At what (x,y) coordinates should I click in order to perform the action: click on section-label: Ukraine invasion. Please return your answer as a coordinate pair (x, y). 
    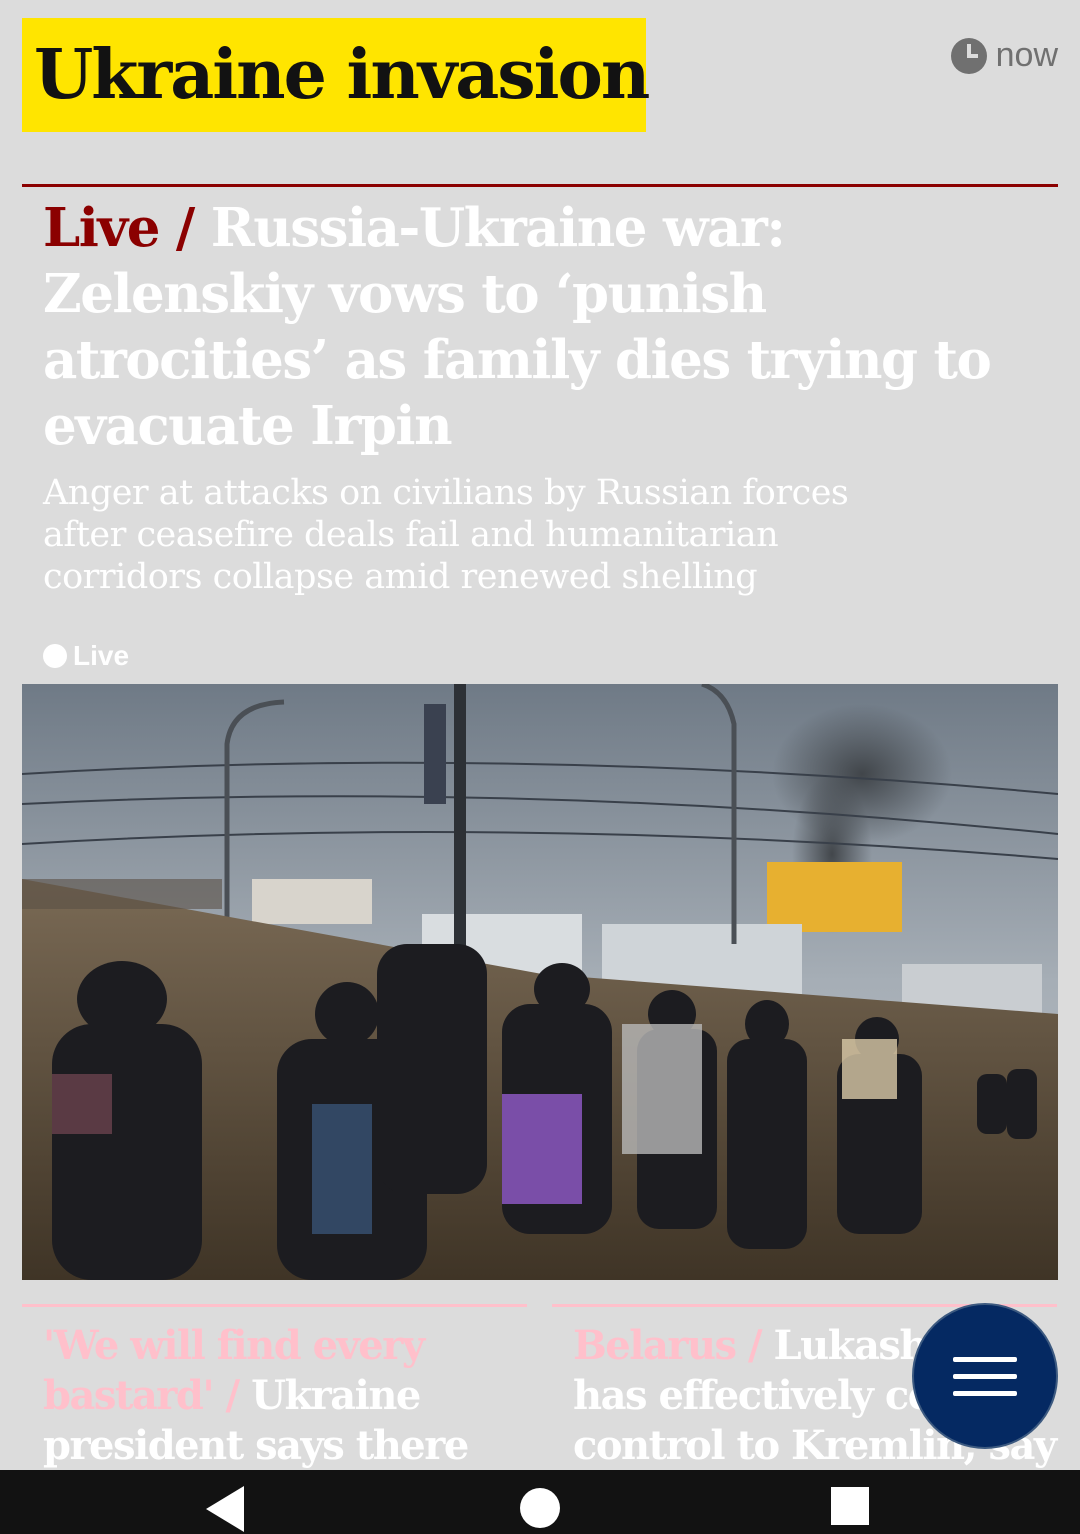
    Looking at the image, I should click on (342, 75).